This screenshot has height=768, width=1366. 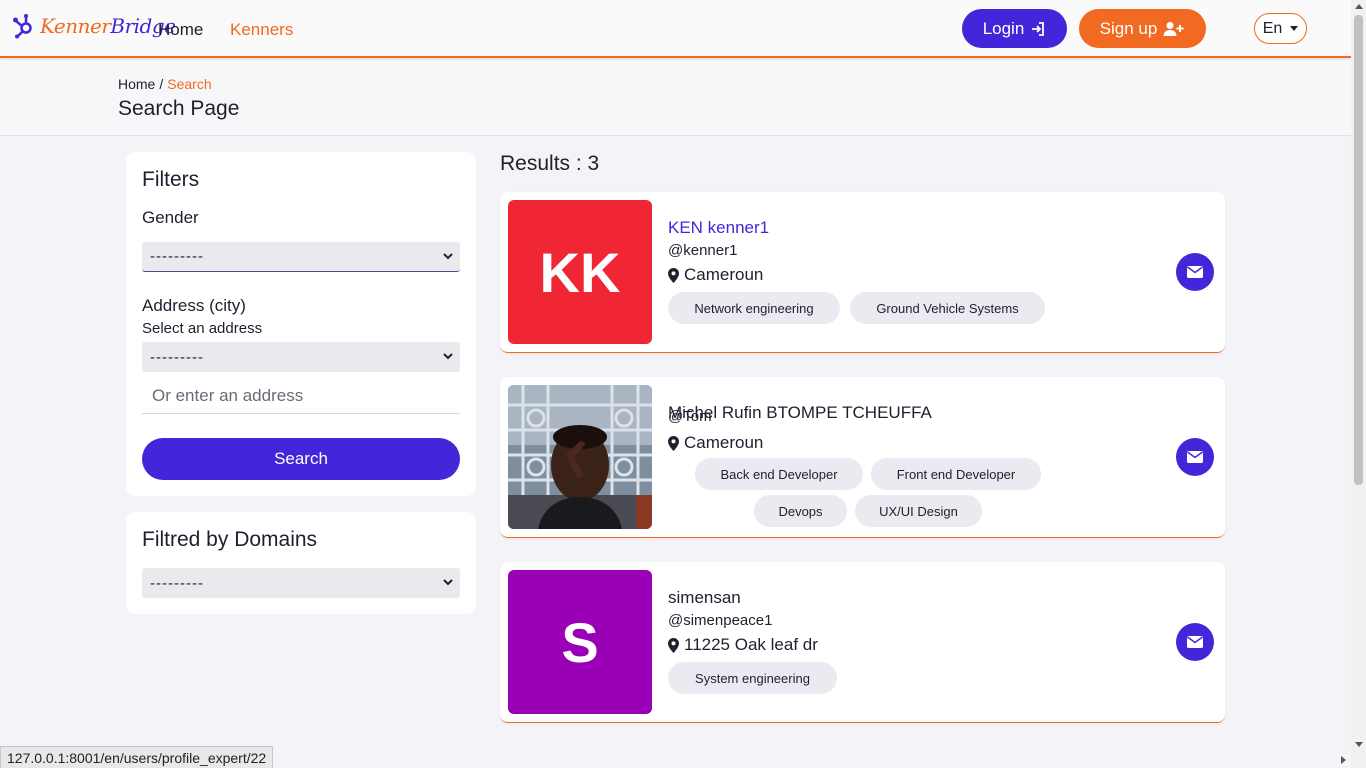 What do you see at coordinates (202, 328) in the screenshot?
I see `address-sublabel: Select an address` at bounding box center [202, 328].